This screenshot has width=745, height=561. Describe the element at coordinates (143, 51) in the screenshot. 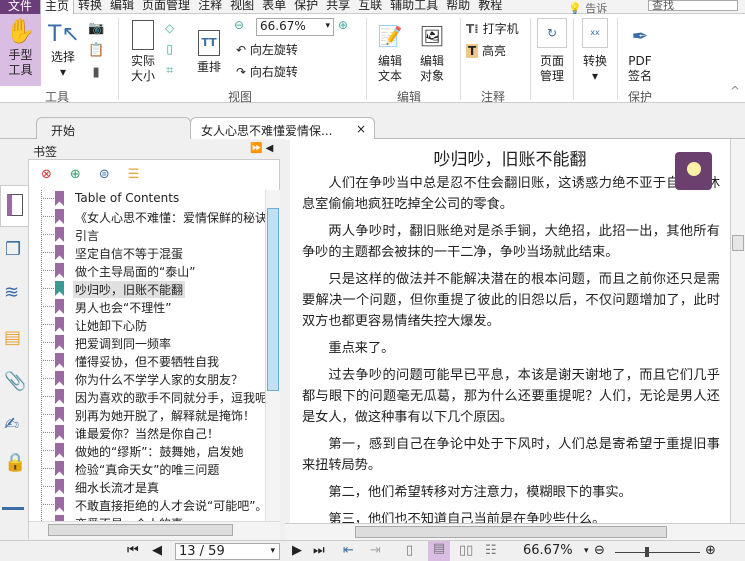

I see `actual-size-button: 实际 大小` at that location.